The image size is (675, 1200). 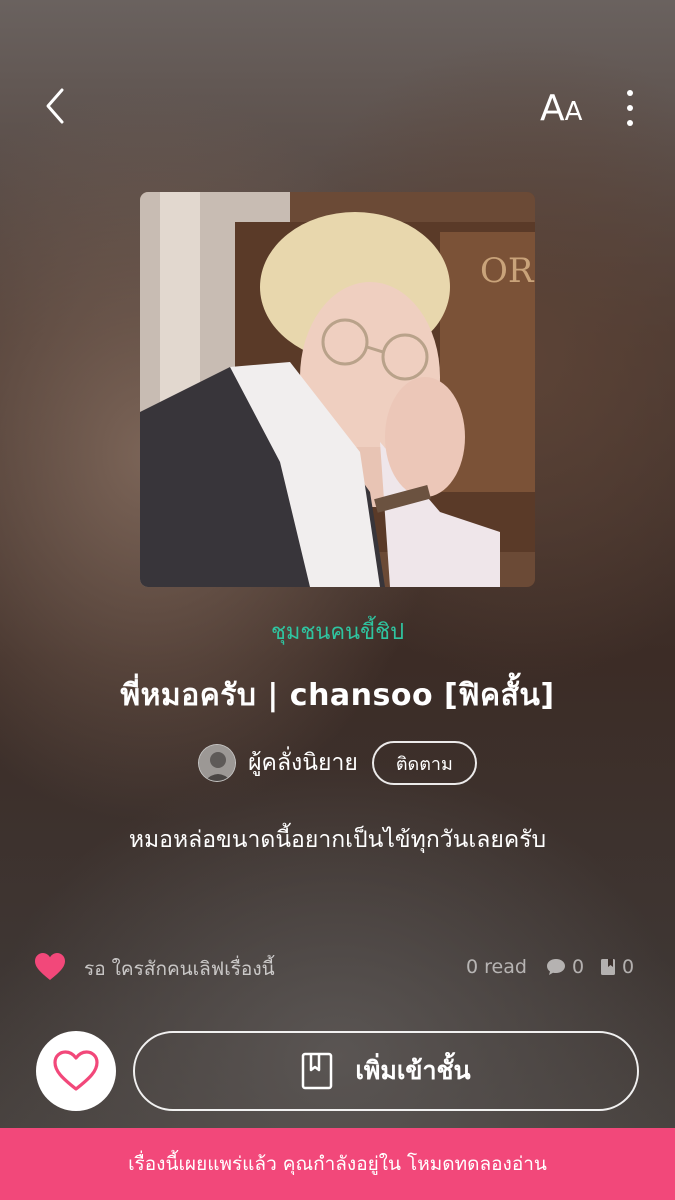 I want to click on comment-count-value: 0, so click(x=578, y=967).